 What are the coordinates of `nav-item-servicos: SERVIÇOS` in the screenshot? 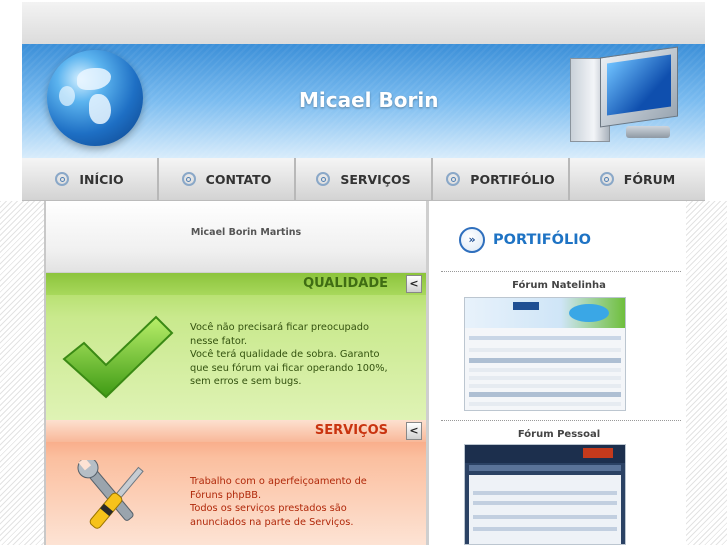 It's located at (364, 179).